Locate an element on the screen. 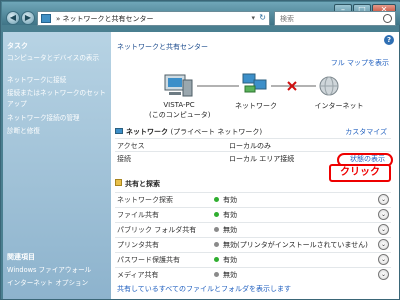 This screenshot has height=300, width=400. sharing-label: ネットワーク探索 is located at coordinates (145, 200).